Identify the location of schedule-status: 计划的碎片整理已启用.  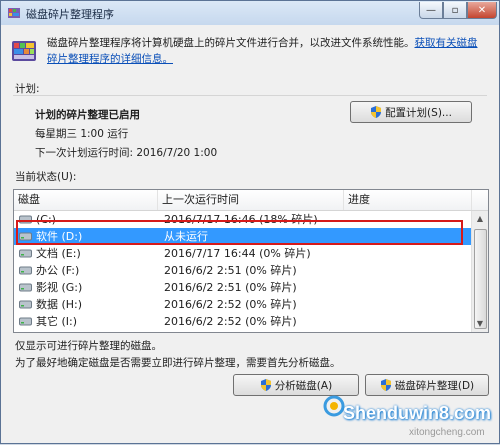
(87, 115).